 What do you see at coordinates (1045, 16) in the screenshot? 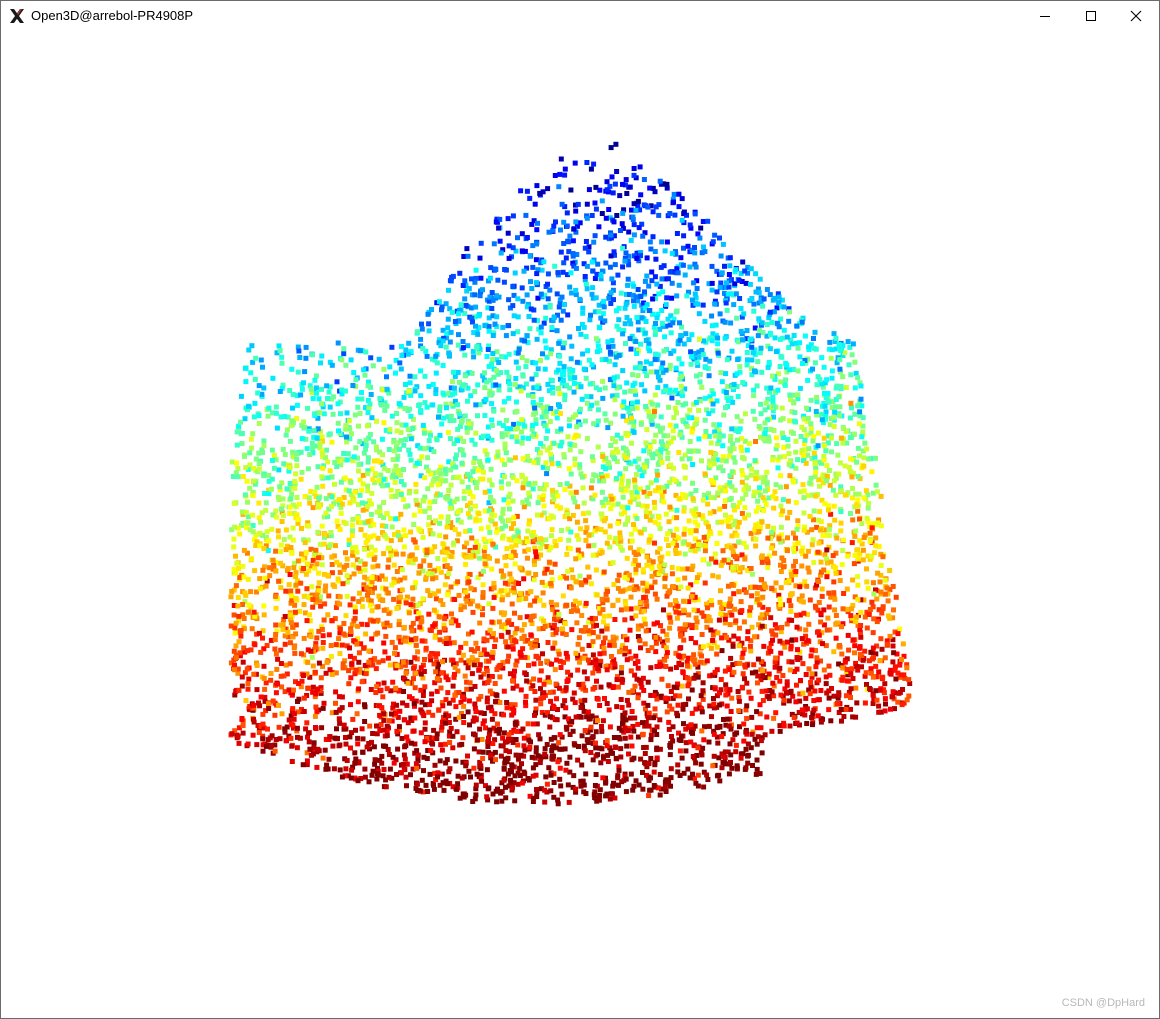
I see `minimize-button` at bounding box center [1045, 16].